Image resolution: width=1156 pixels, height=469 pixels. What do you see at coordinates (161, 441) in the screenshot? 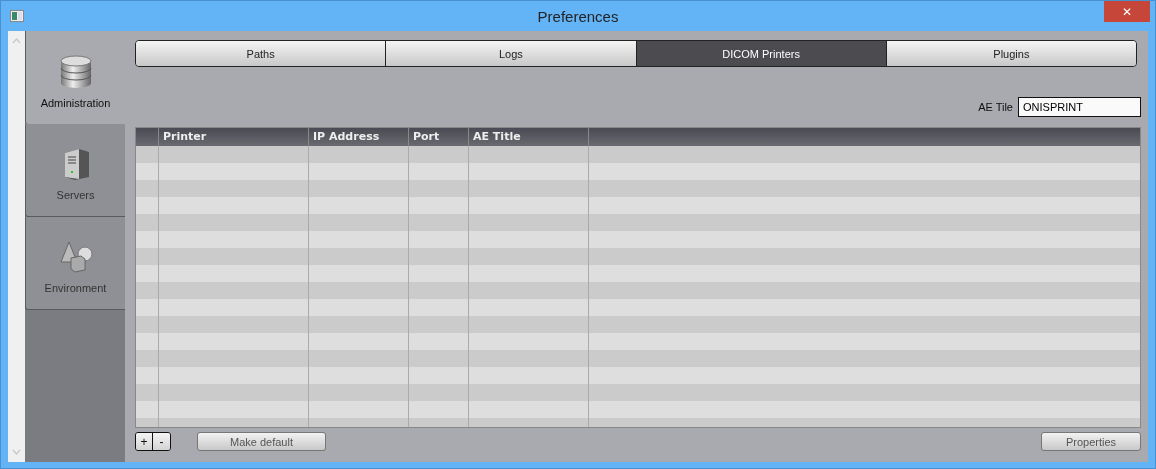
I see `remove-button: -` at bounding box center [161, 441].